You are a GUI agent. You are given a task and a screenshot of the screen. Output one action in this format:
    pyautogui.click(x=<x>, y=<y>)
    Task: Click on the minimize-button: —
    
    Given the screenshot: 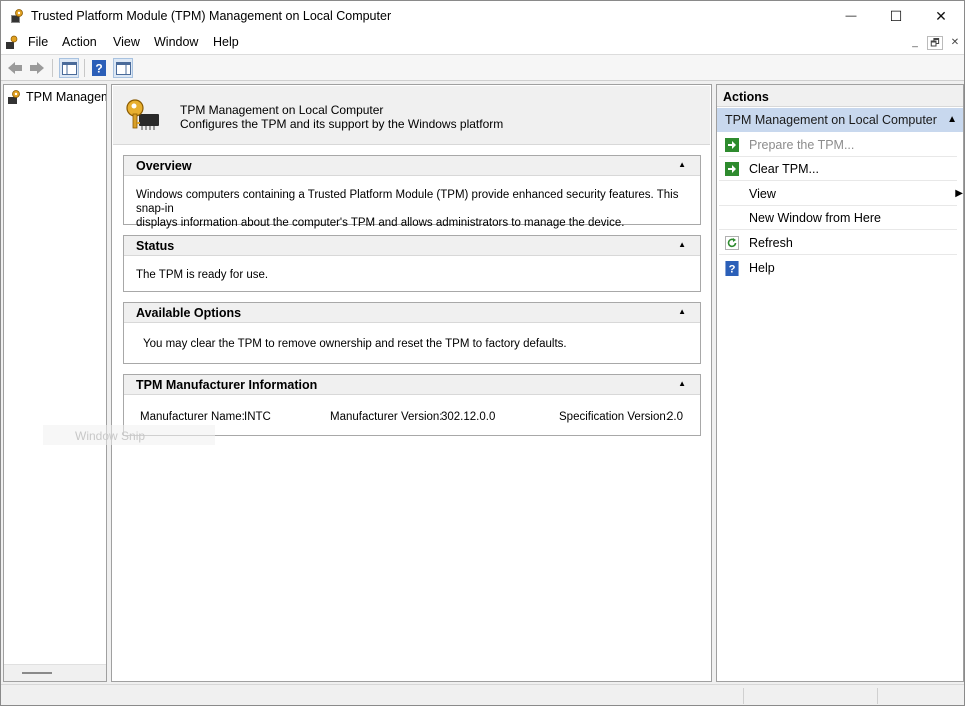 What is the action you would take?
    pyautogui.click(x=851, y=16)
    